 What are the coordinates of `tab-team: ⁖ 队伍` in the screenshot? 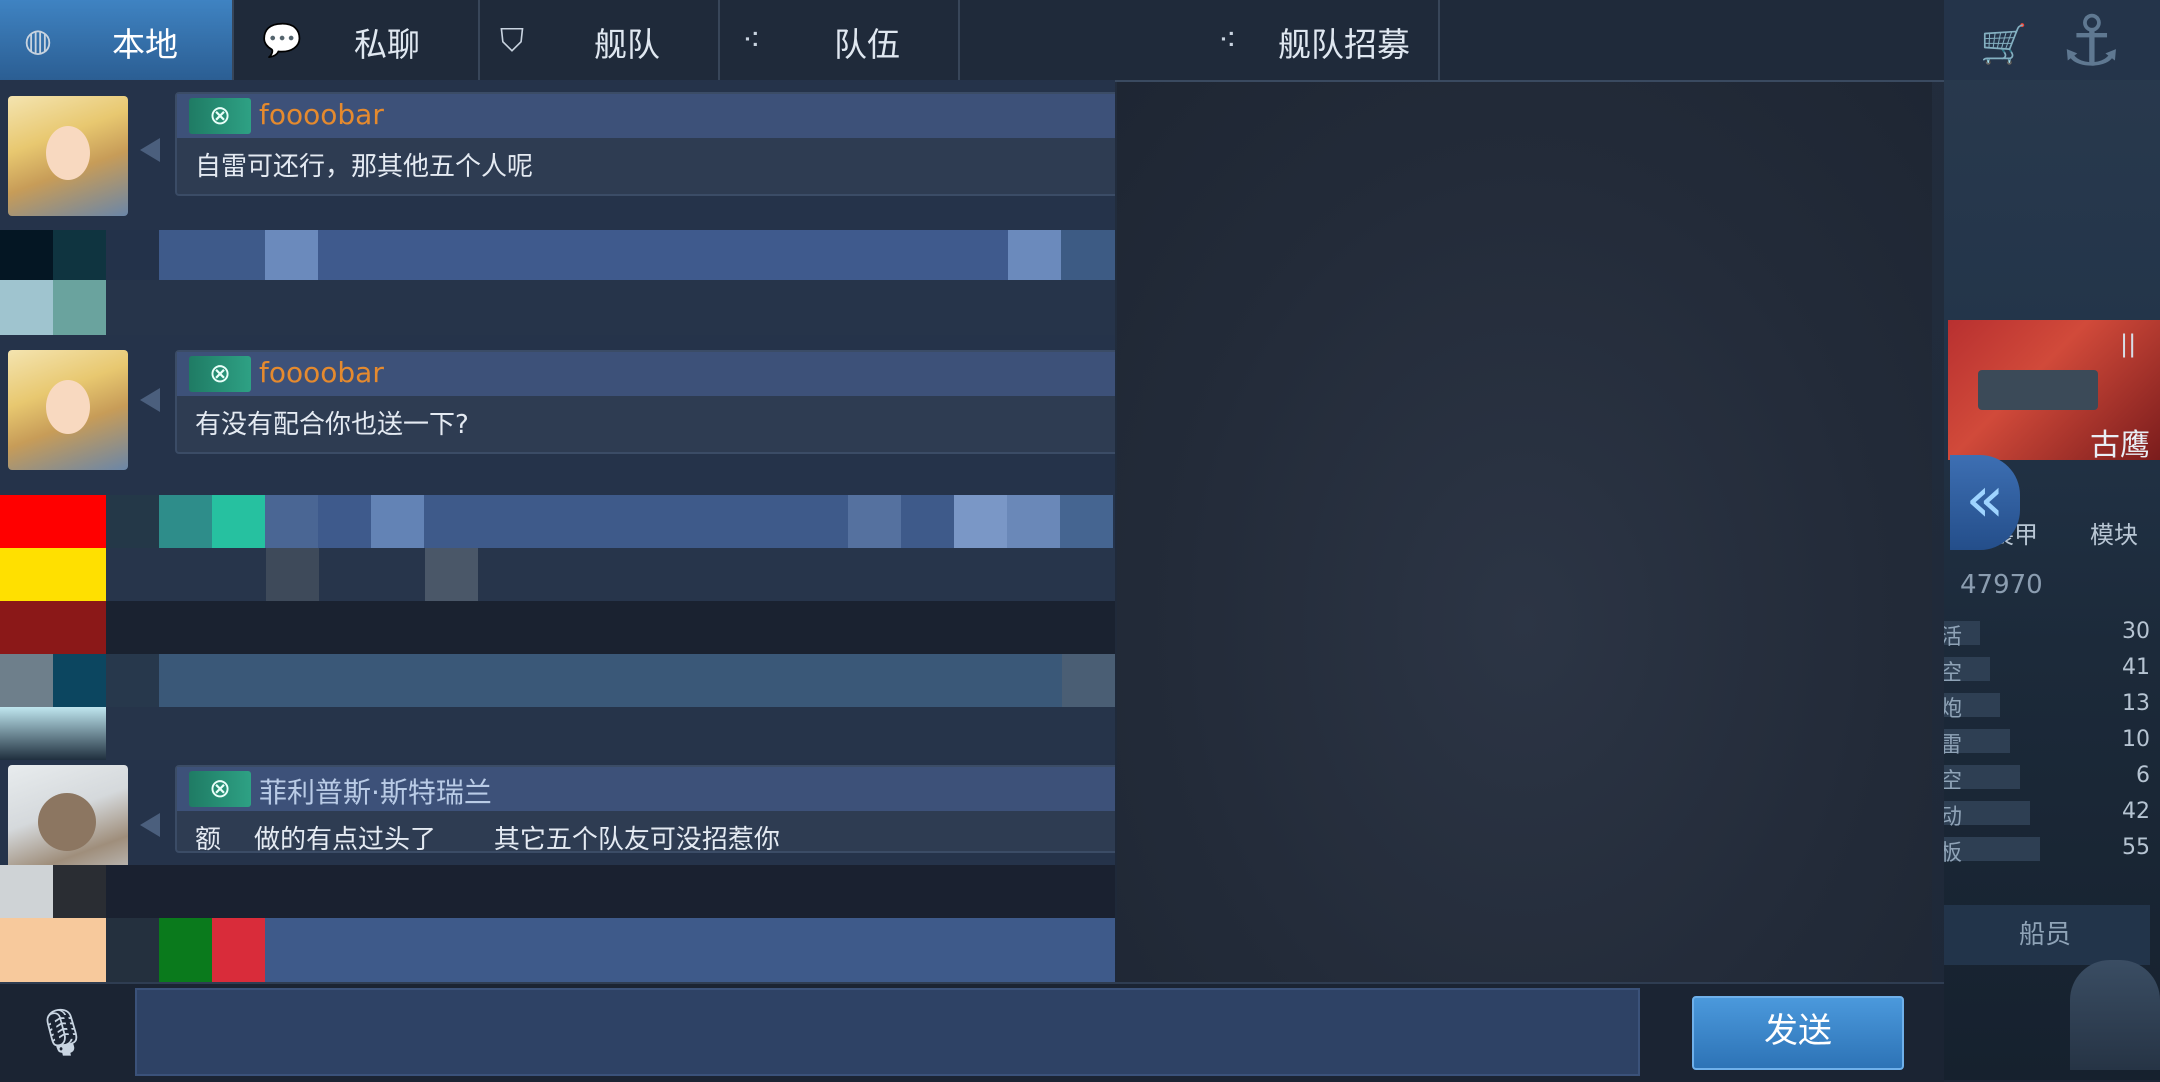 It's located at (839, 40).